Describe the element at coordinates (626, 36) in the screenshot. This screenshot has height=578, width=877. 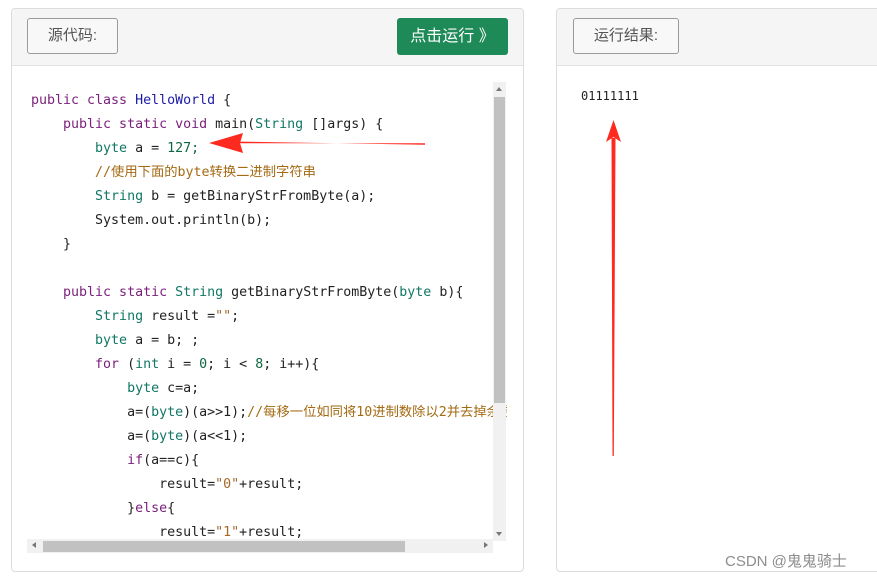
I see `run-result-label: 运行结果:` at that location.